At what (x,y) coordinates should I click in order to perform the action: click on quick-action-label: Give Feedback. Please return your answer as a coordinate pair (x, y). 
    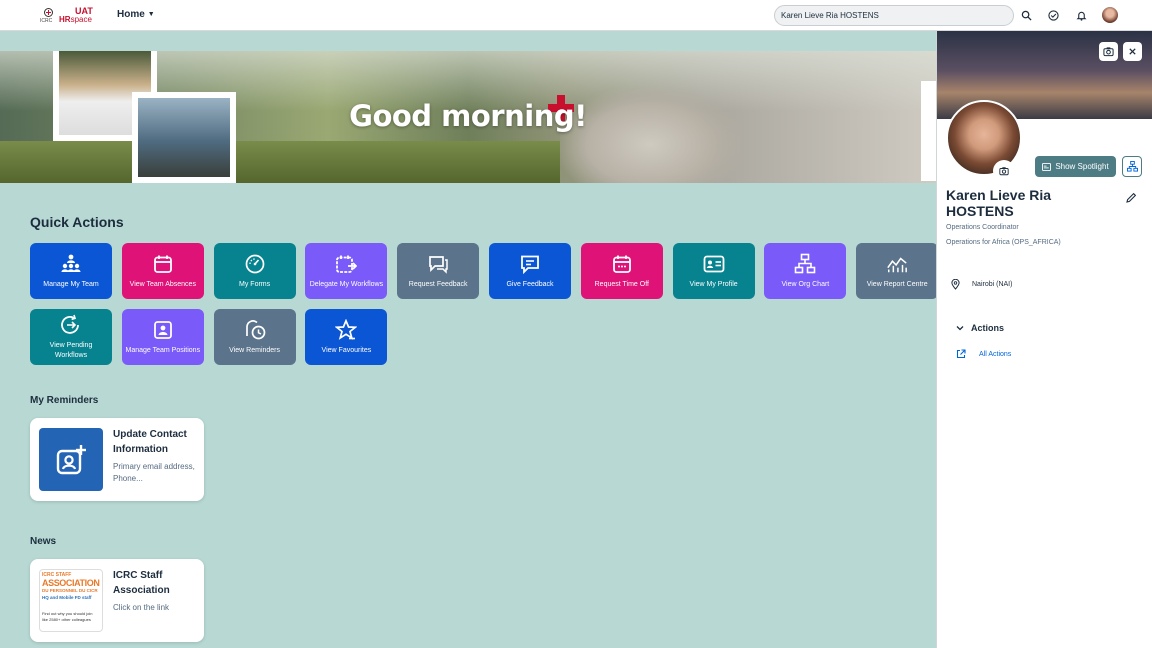
    Looking at the image, I should click on (530, 284).